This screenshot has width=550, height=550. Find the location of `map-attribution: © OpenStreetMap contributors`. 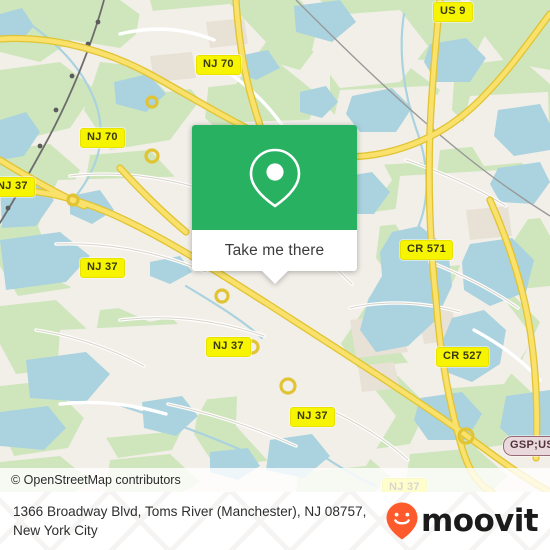

map-attribution: © OpenStreetMap contributors is located at coordinates (275, 480).